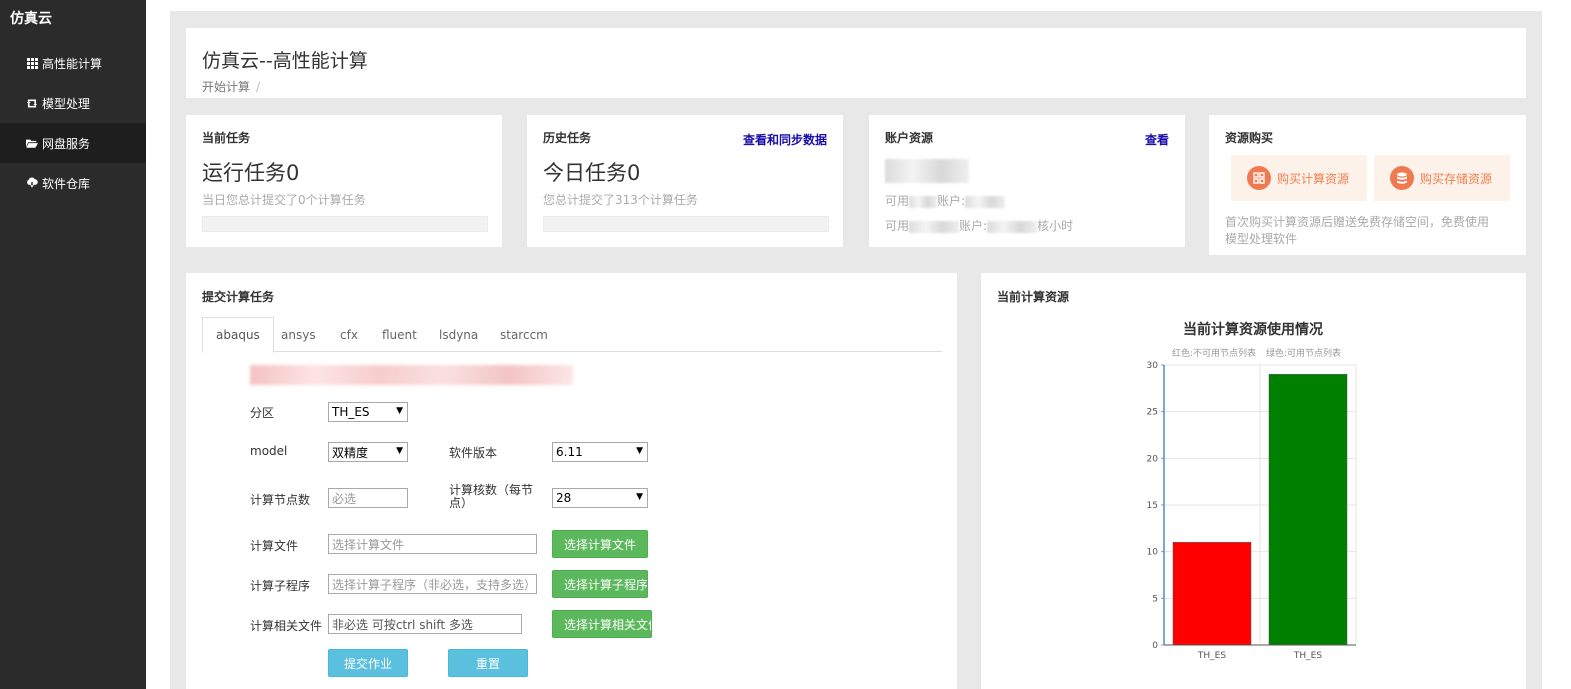 The height and width of the screenshot is (689, 1571). Describe the element at coordinates (368, 498) in the screenshot. I see `nodes-input: 必选` at that location.